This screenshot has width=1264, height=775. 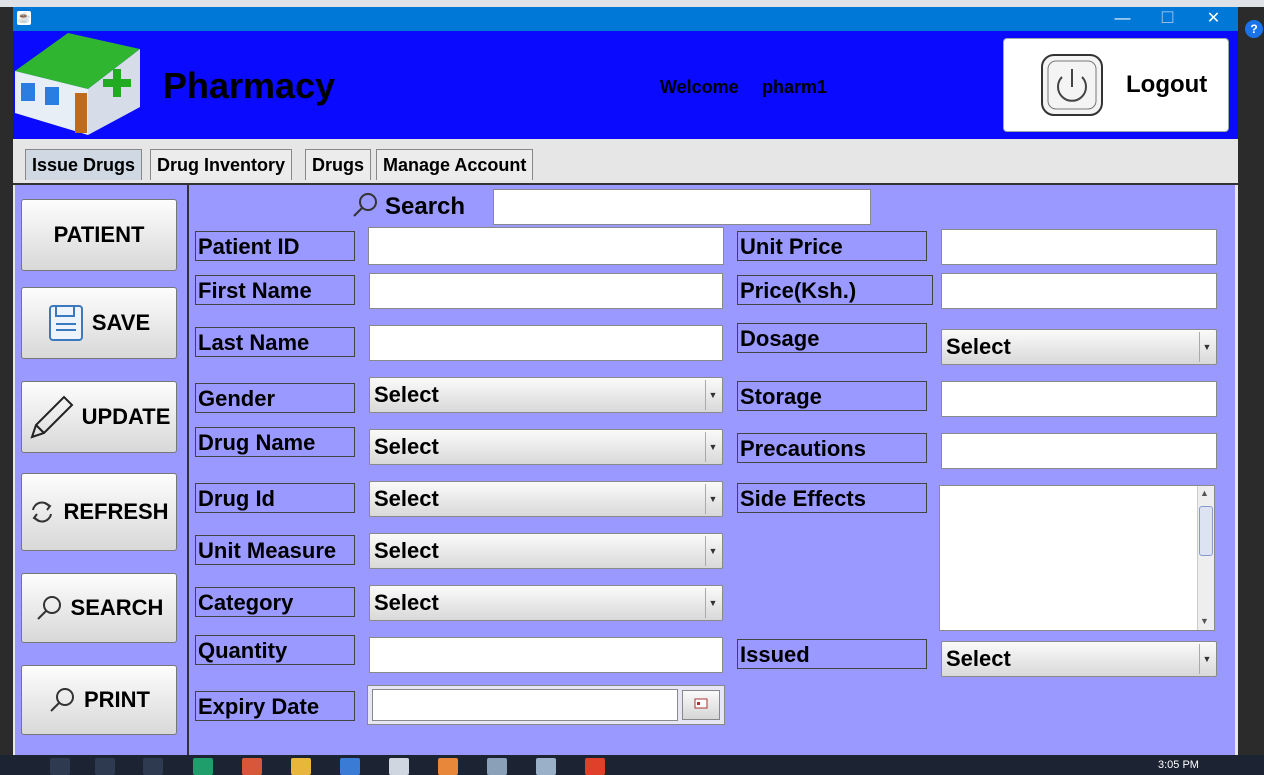 What do you see at coordinates (525, 705) in the screenshot?
I see `expiry-date-input` at bounding box center [525, 705].